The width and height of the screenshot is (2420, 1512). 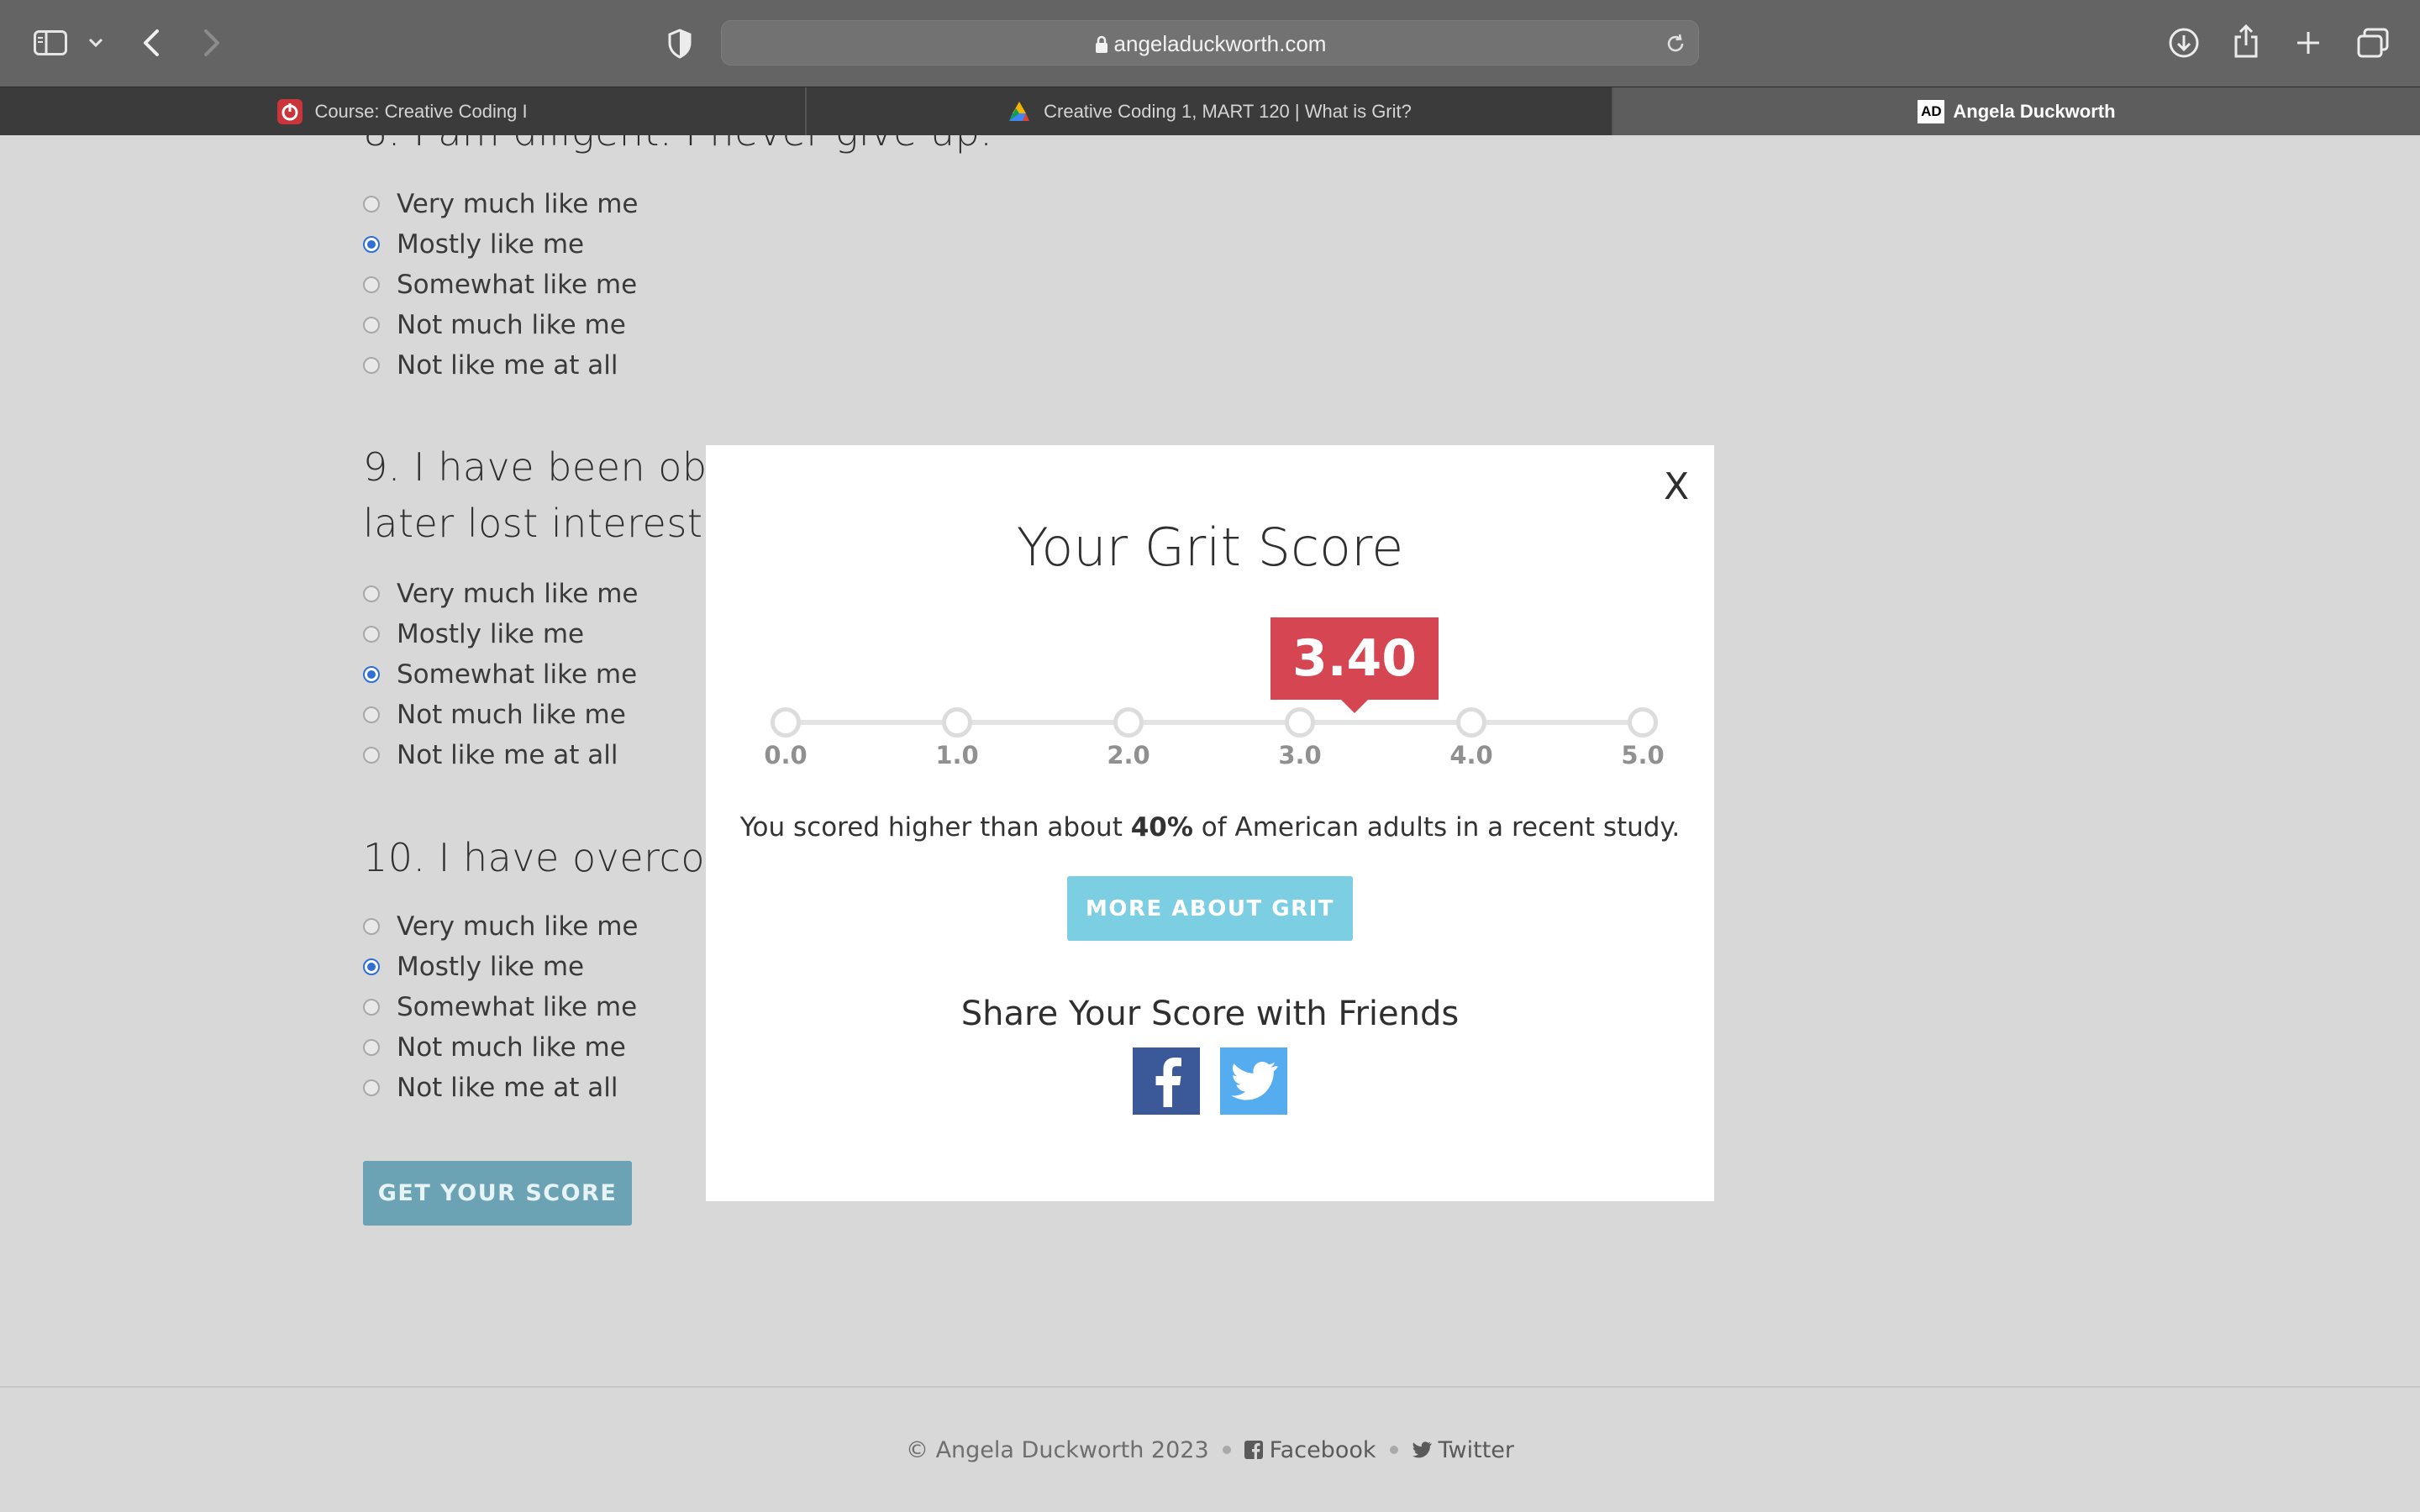 What do you see at coordinates (1471, 755) in the screenshot?
I see `scale-tick-label: 4.0` at bounding box center [1471, 755].